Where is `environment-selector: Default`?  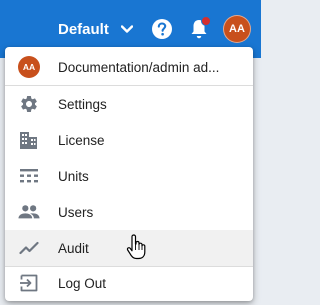 environment-selector: Default is located at coordinates (95, 29).